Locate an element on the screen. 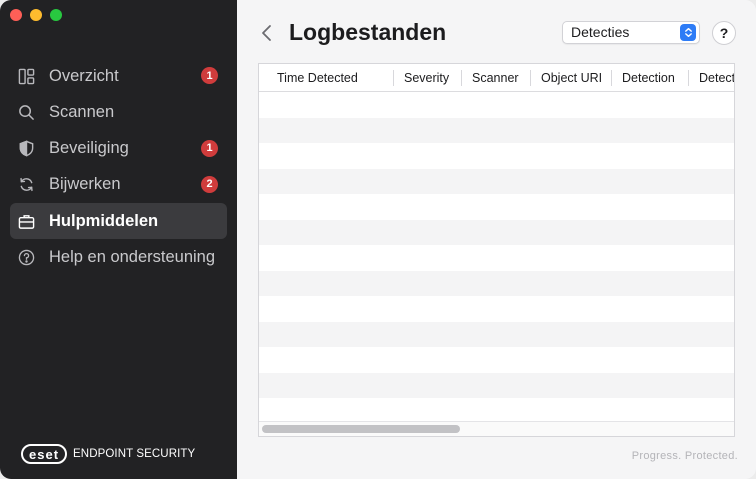 The height and width of the screenshot is (479, 756). sidebar-item-bijwerken: Bijwerken 2 is located at coordinates (118, 185).